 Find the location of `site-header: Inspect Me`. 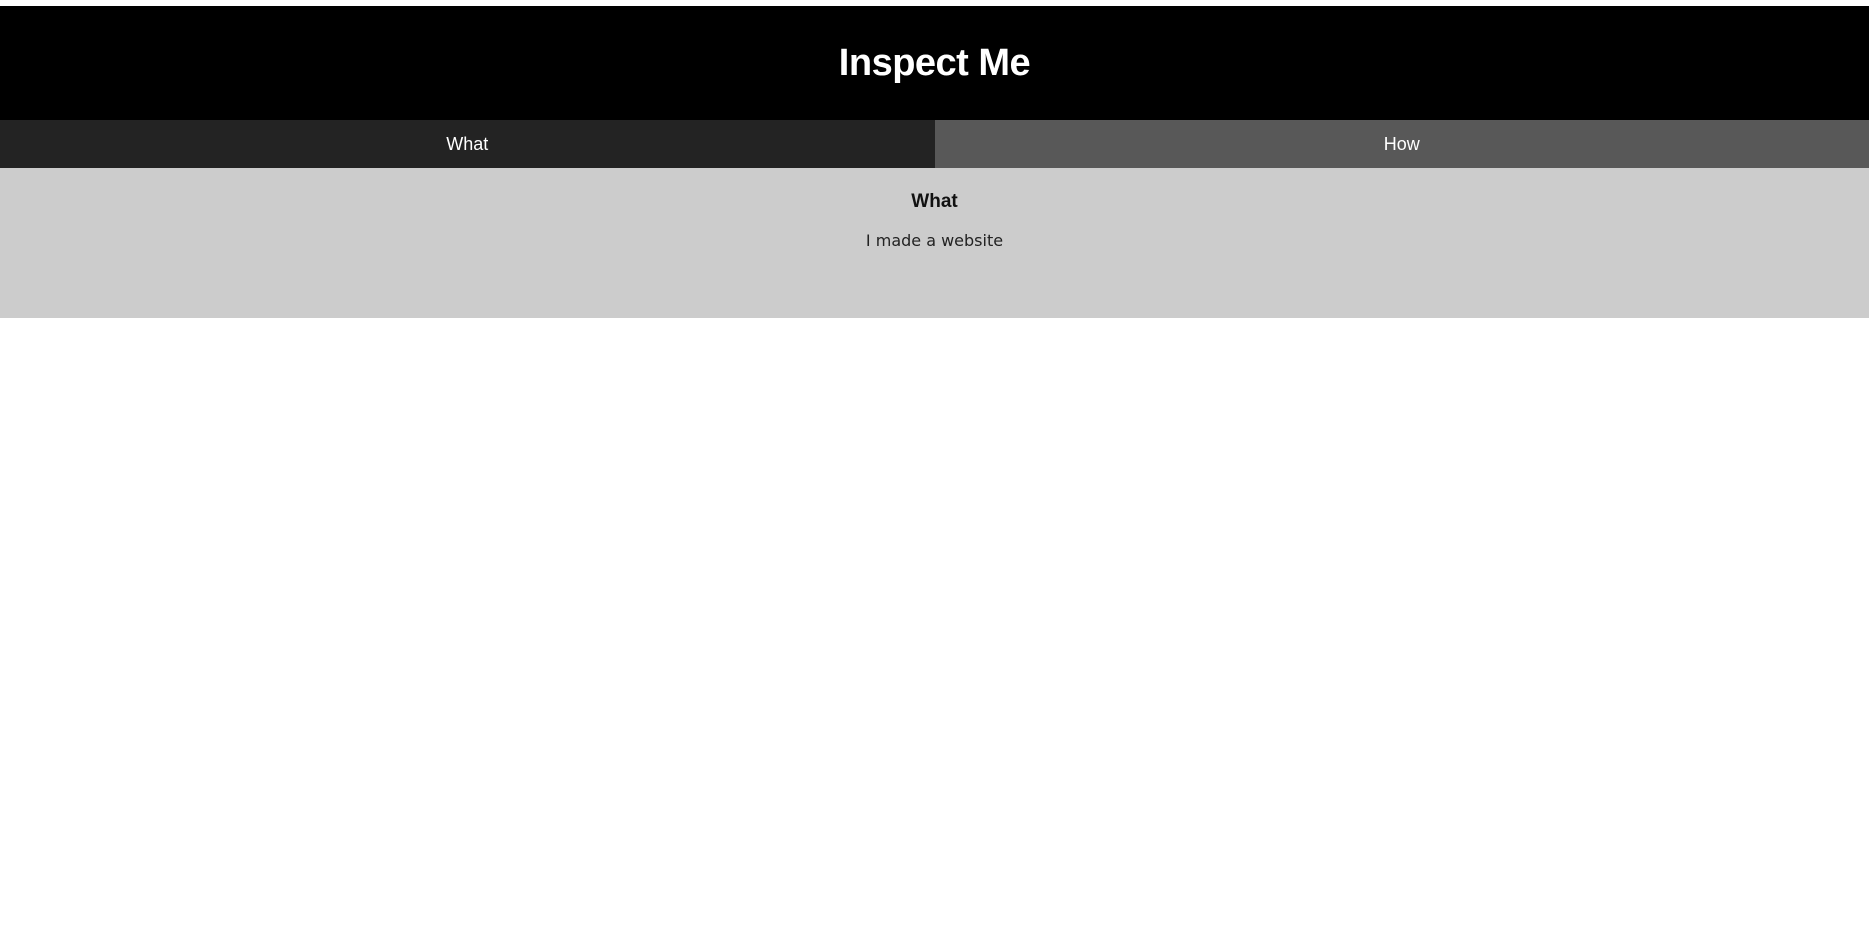

site-header: Inspect Me is located at coordinates (934, 63).